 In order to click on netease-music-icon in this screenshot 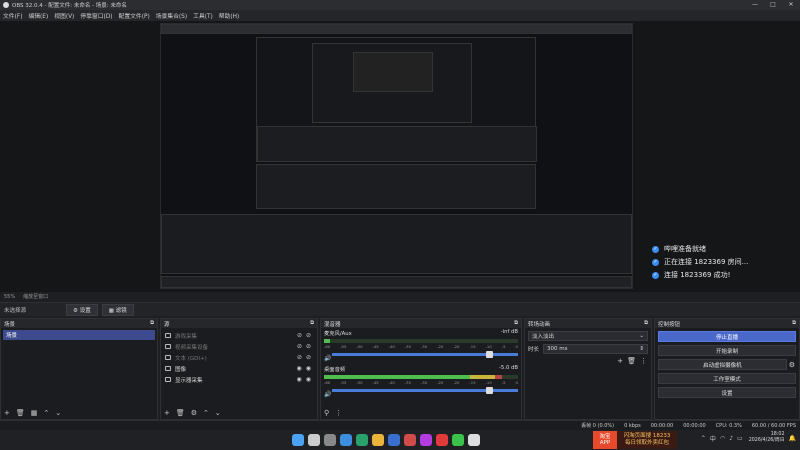, I will do `click(442, 440)`.